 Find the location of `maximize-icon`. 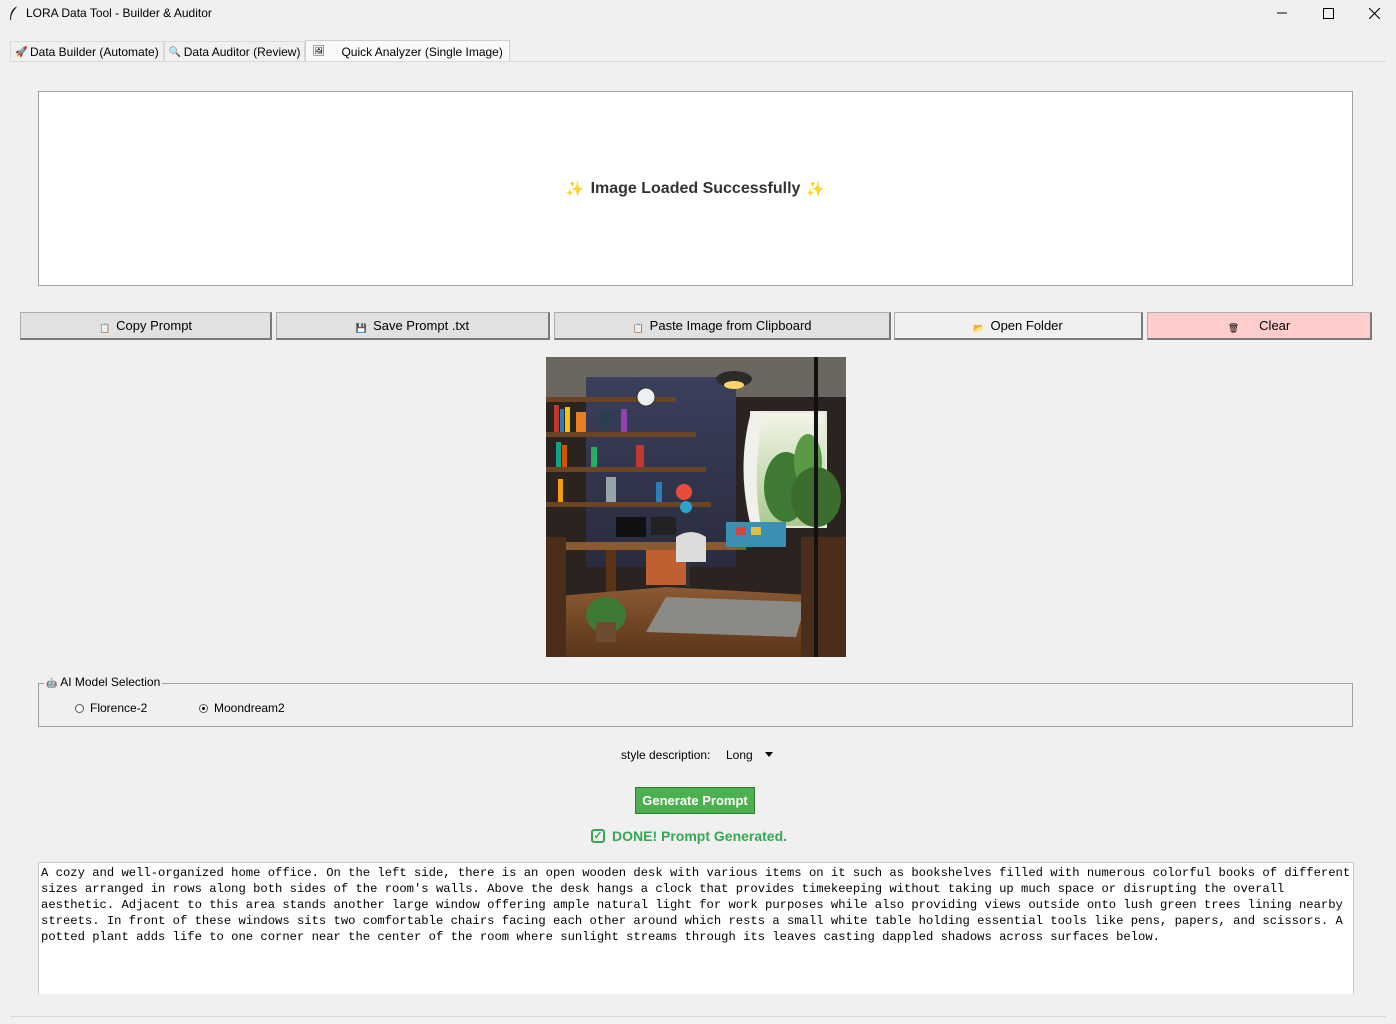

maximize-icon is located at coordinates (1328, 13).